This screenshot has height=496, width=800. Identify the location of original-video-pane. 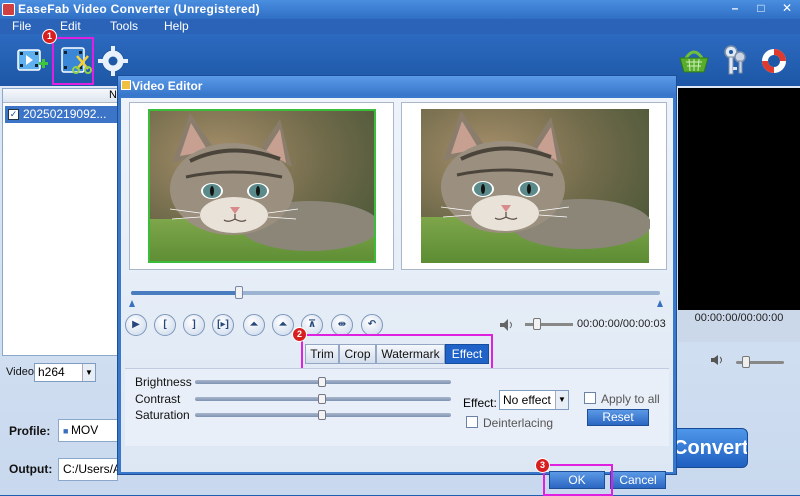
(261, 186).